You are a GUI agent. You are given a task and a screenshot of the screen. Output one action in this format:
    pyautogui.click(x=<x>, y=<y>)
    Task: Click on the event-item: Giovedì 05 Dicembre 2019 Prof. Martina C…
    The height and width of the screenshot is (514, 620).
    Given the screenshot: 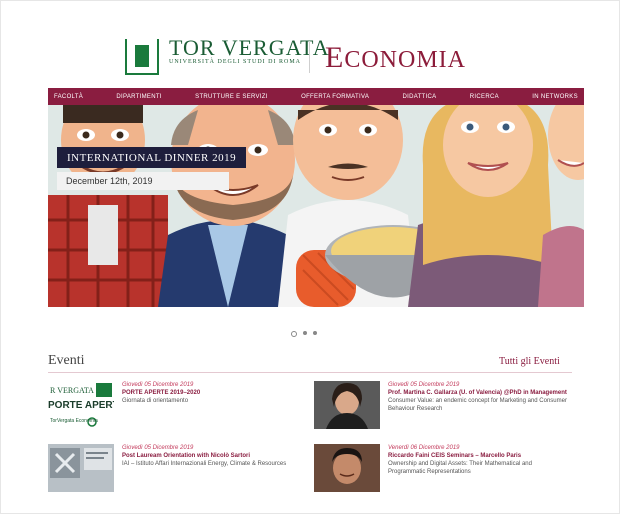 What is the action you would take?
    pyautogui.click(x=440, y=407)
    